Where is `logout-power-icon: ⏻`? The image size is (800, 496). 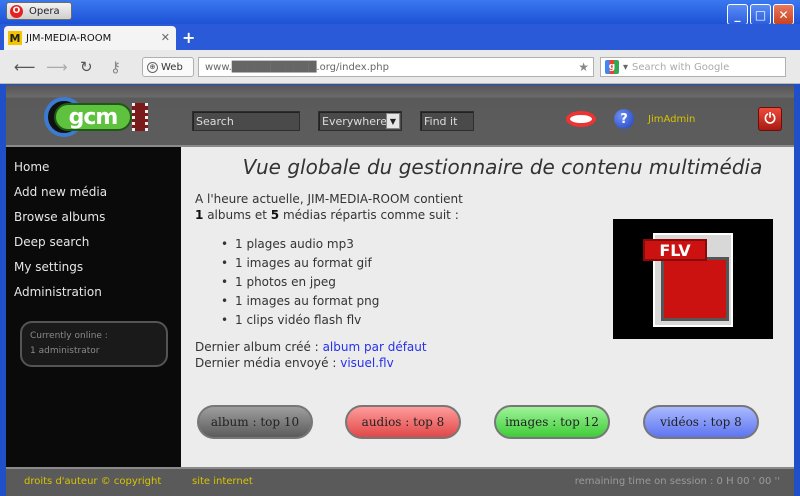 logout-power-icon: ⏻ is located at coordinates (770, 119).